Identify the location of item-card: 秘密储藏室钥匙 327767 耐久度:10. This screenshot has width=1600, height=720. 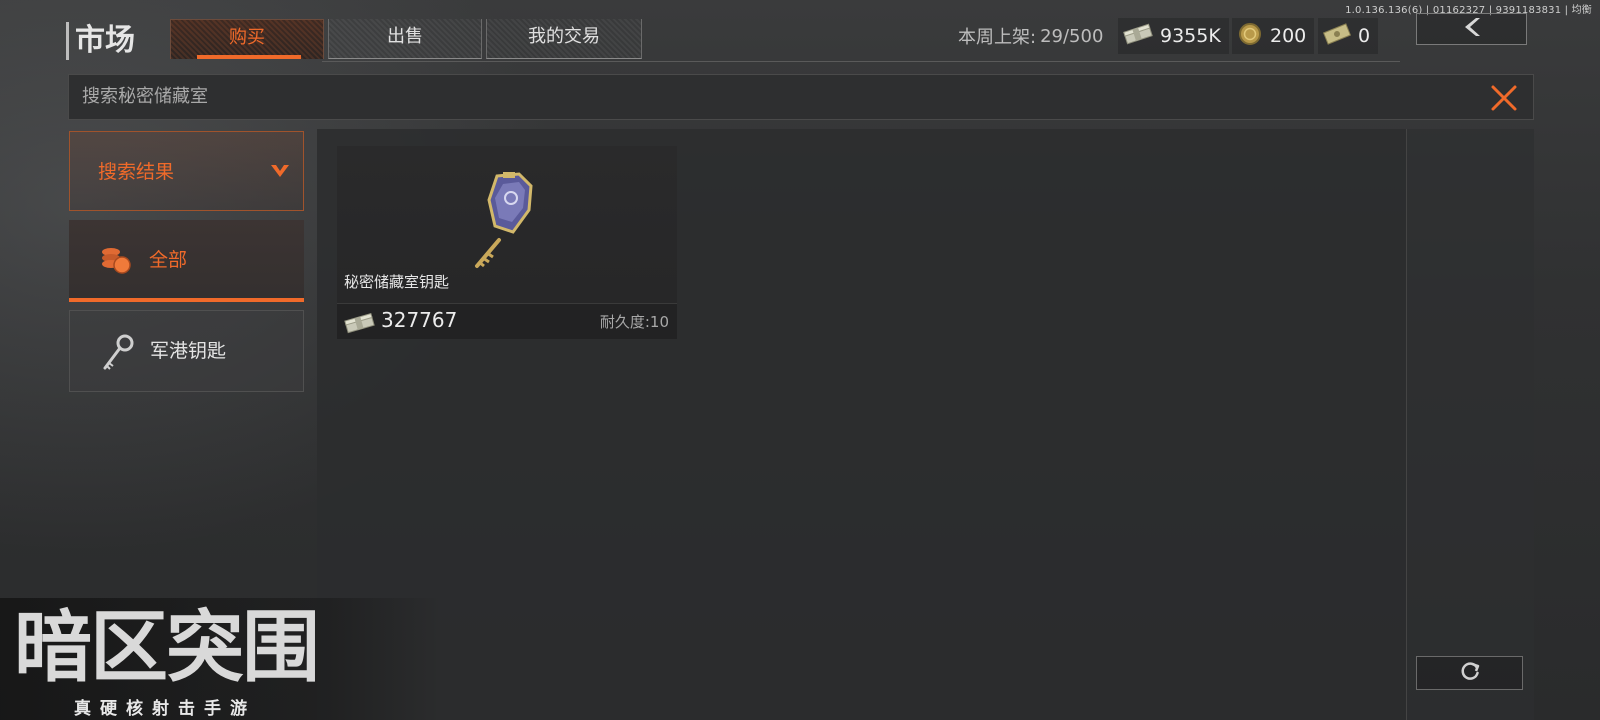
(507, 242).